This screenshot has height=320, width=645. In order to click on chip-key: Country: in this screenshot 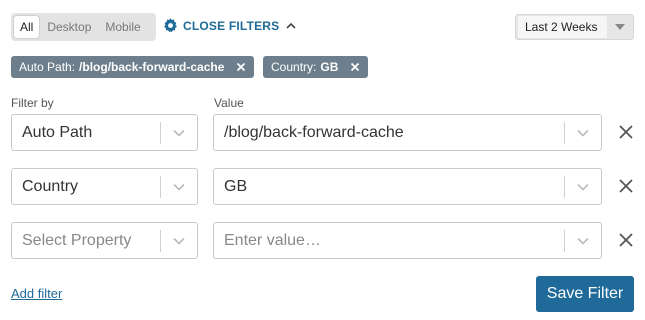, I will do `click(294, 67)`.